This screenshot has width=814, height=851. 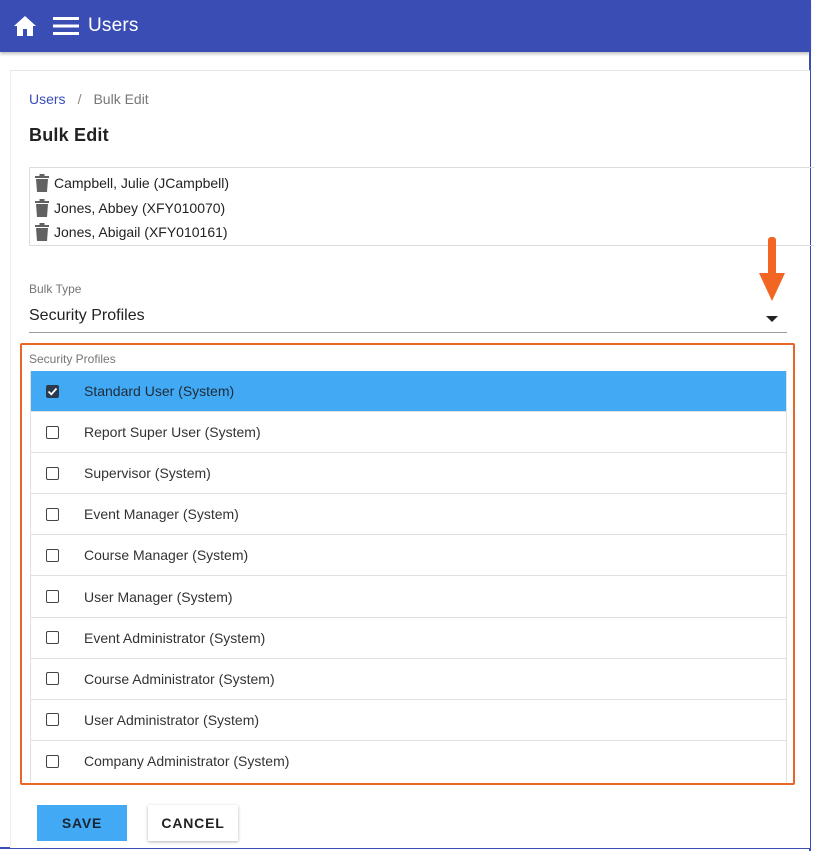 What do you see at coordinates (113, 25) in the screenshot?
I see `app-title: Users` at bounding box center [113, 25].